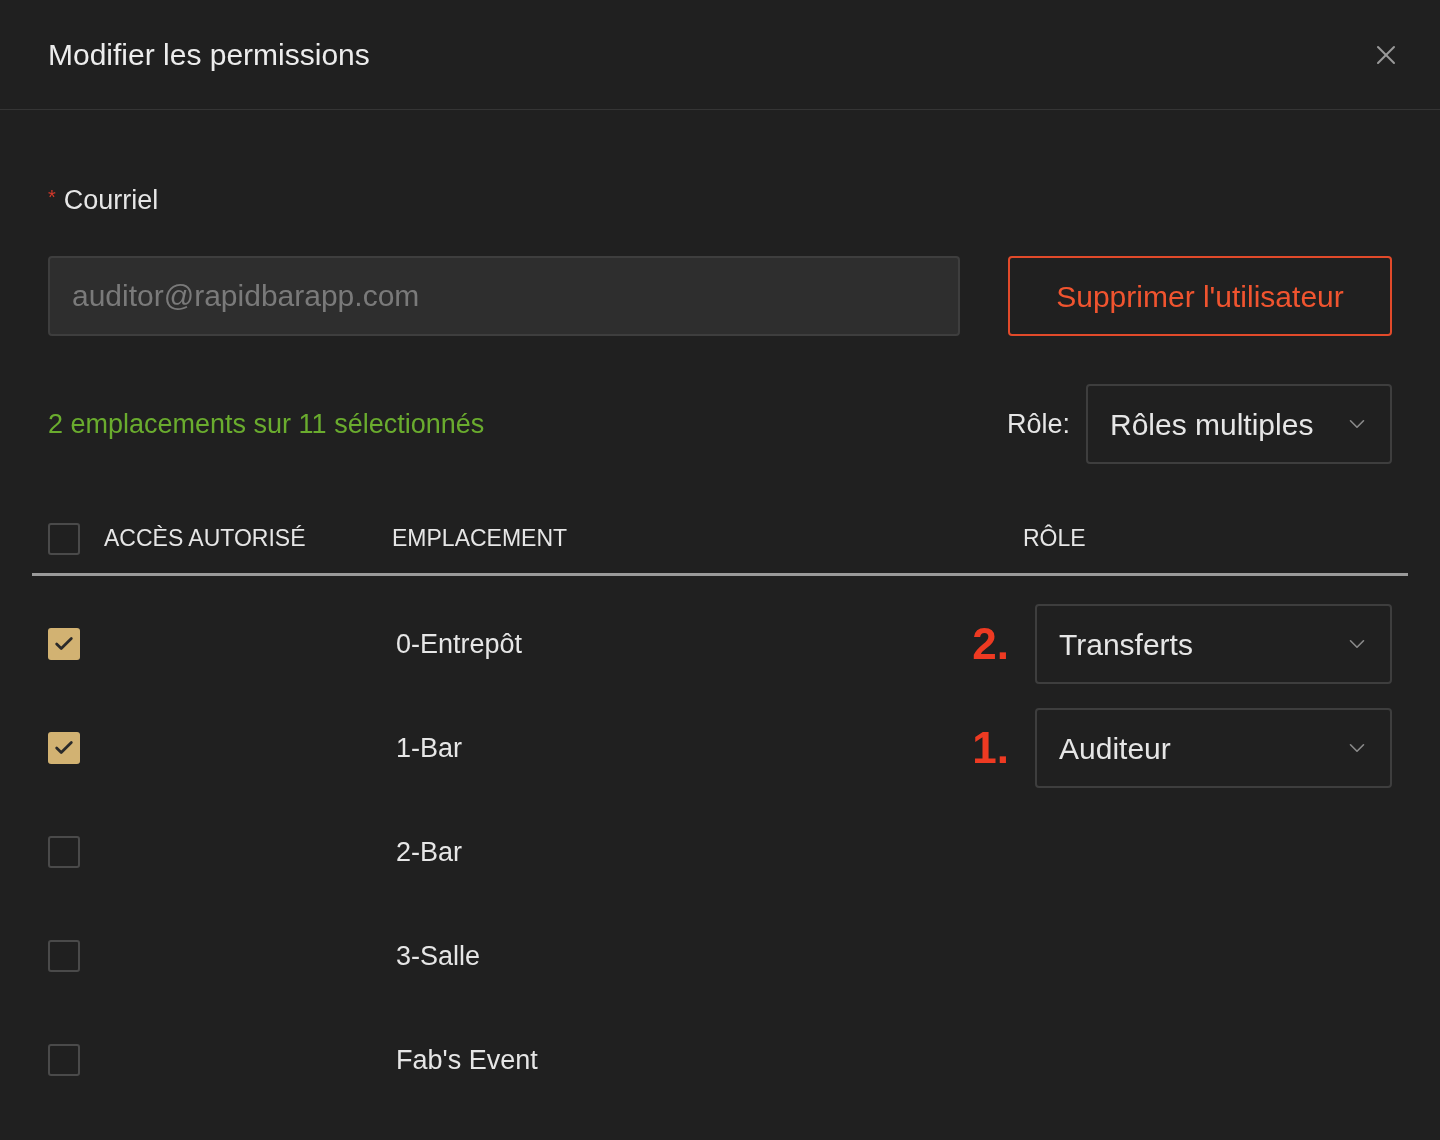  I want to click on location-name: 3-Salle, so click(439, 956).